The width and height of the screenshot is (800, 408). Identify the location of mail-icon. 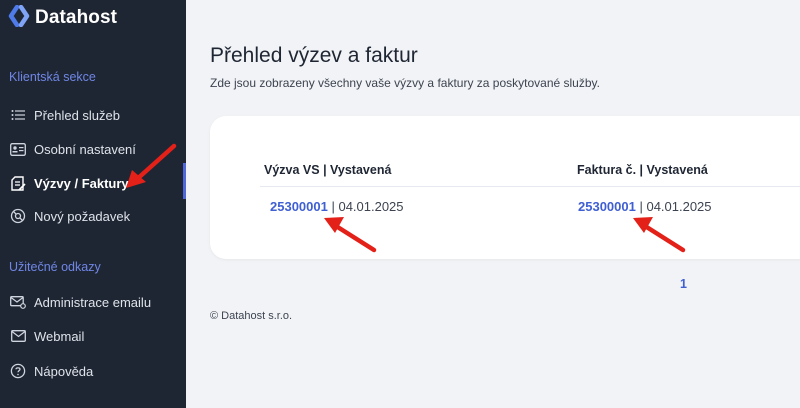
(18, 336).